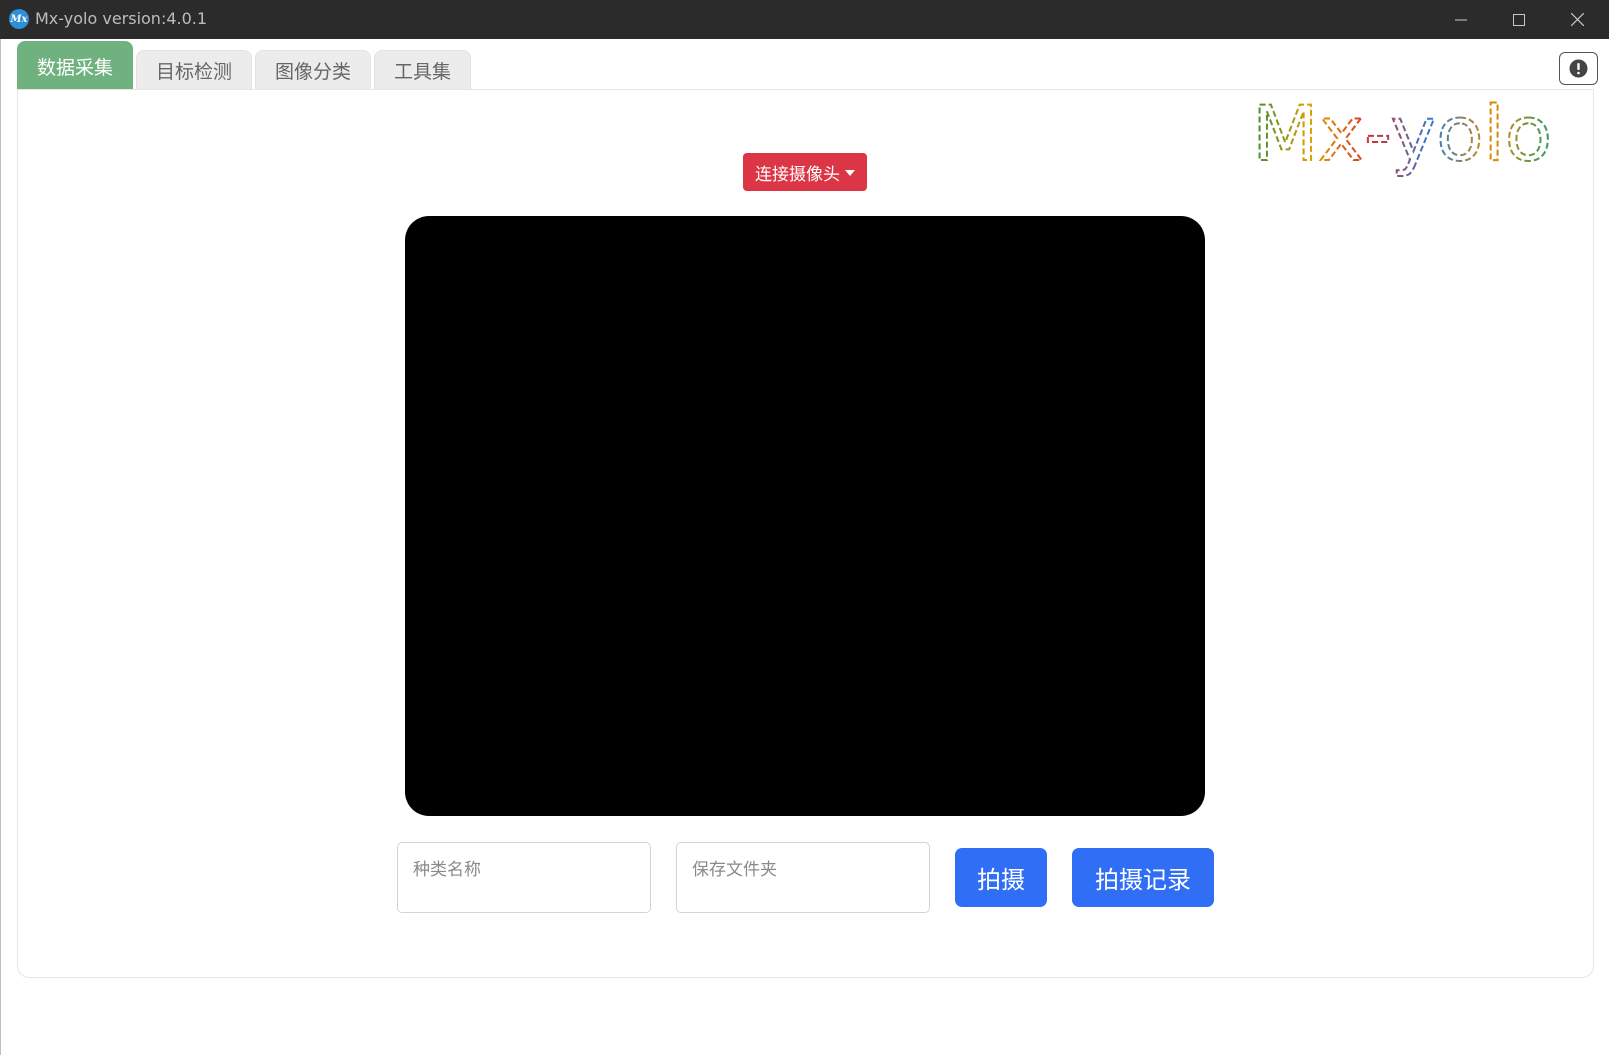  I want to click on minimize-icon, so click(1461, 19).